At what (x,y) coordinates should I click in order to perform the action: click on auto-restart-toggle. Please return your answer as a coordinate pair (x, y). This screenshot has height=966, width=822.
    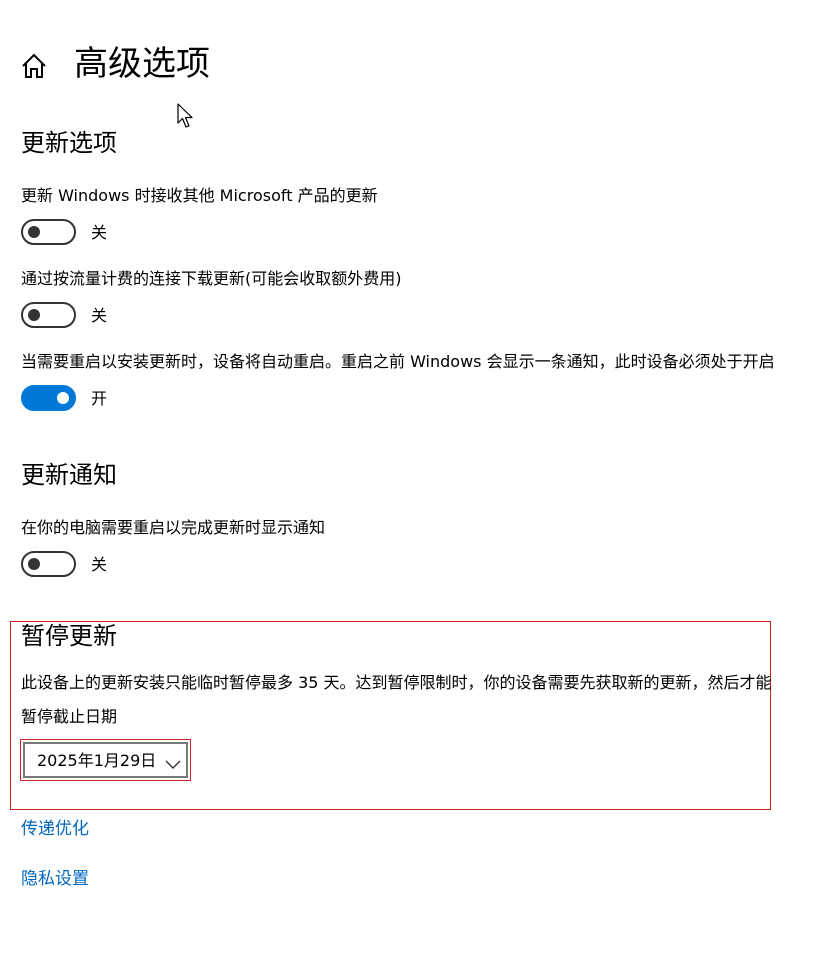
    Looking at the image, I should click on (48, 398).